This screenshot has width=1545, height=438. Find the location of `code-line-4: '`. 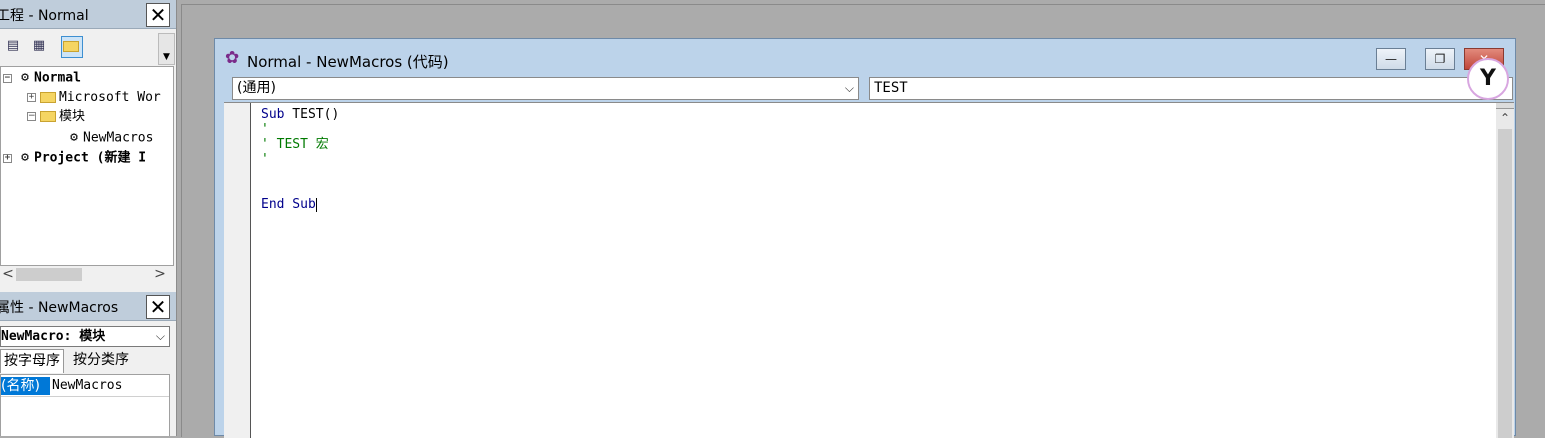

code-line-4: ' is located at coordinates (265, 160).